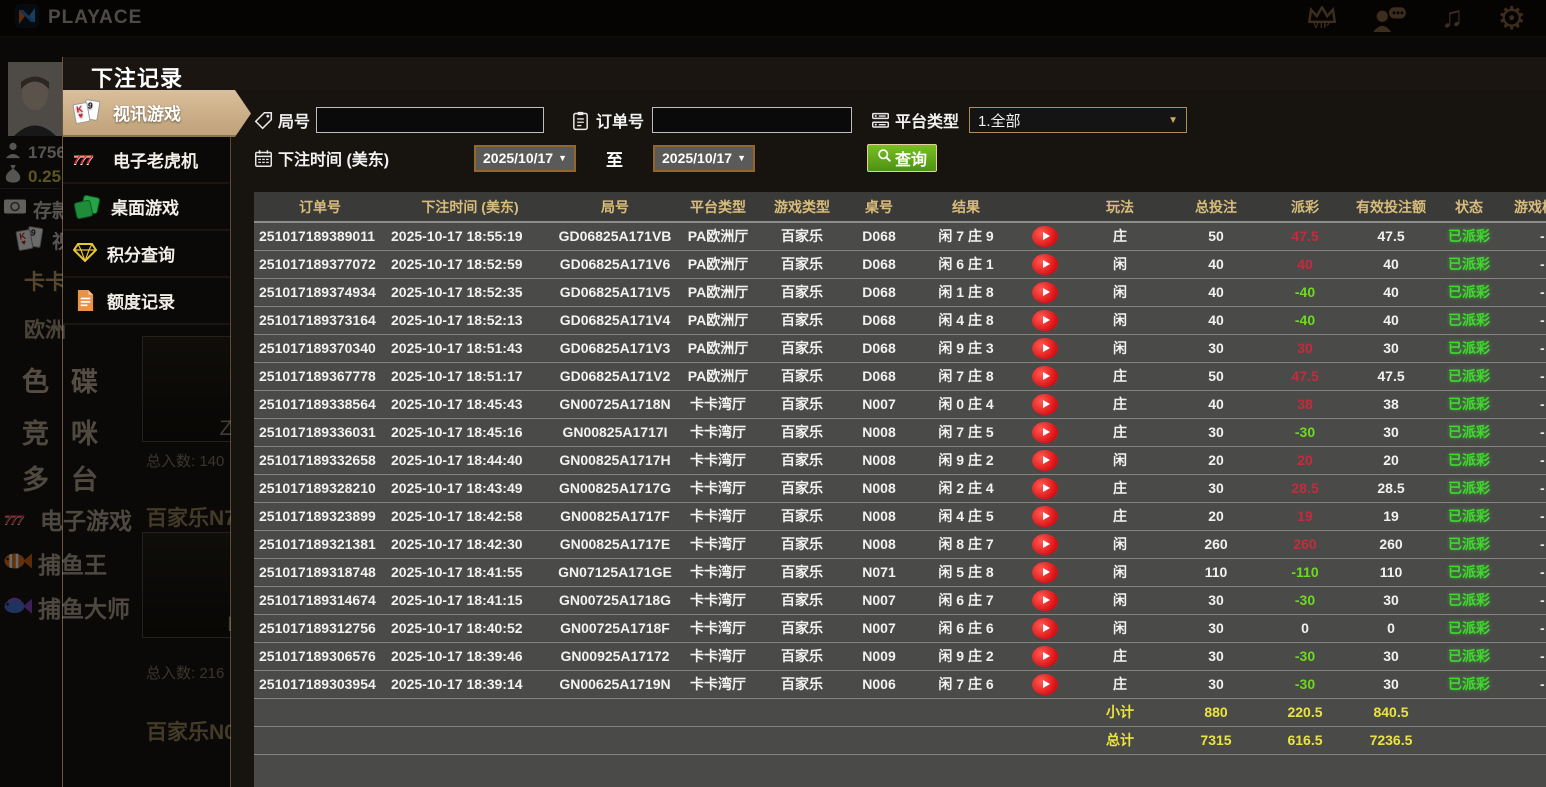  Describe the element at coordinates (966, 684) in the screenshot. I see `cell-result: 闲 7 庄 6` at that location.